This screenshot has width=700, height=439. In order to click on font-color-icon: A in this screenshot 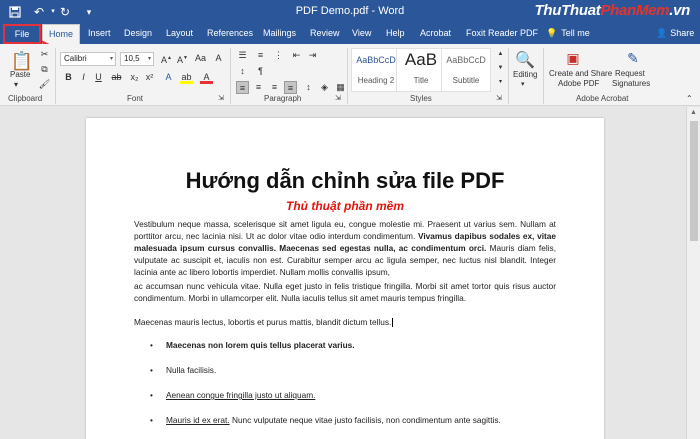, I will do `click(206, 77)`.